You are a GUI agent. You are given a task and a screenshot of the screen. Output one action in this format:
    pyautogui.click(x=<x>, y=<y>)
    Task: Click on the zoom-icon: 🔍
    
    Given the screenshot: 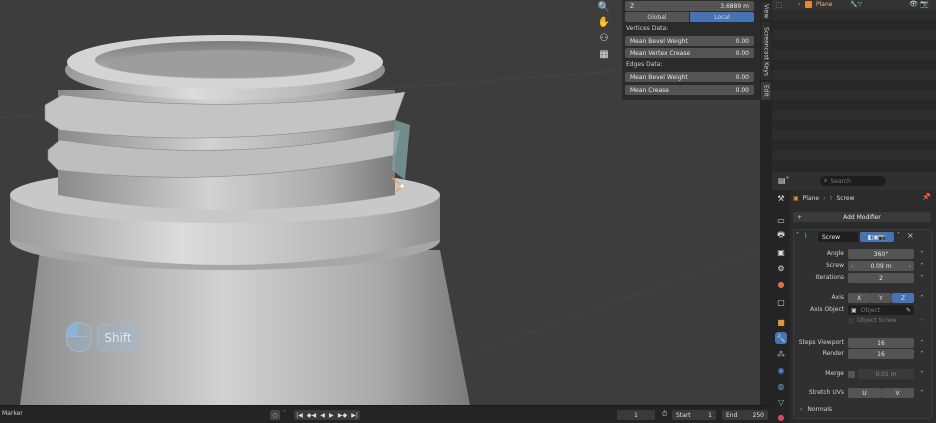 What is the action you would take?
    pyautogui.click(x=604, y=7)
    